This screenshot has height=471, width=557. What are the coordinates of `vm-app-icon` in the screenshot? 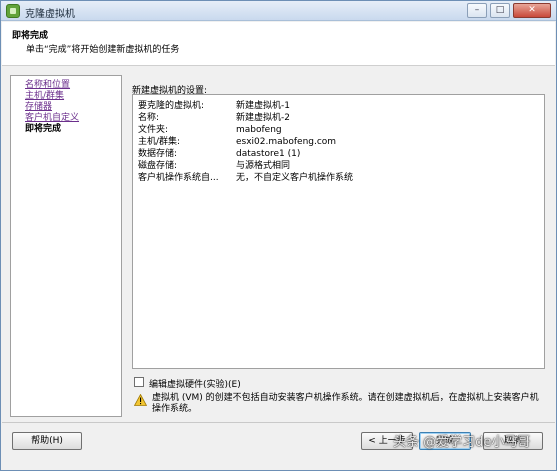 It's located at (13, 11).